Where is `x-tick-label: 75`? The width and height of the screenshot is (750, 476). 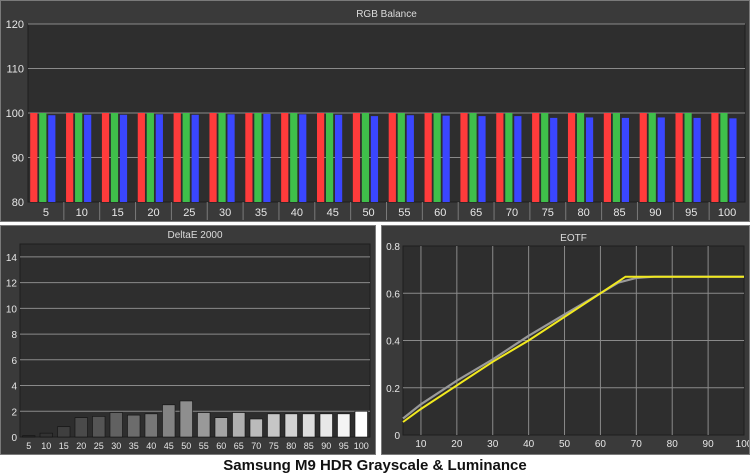
x-tick-label: 75 is located at coordinates (548, 213).